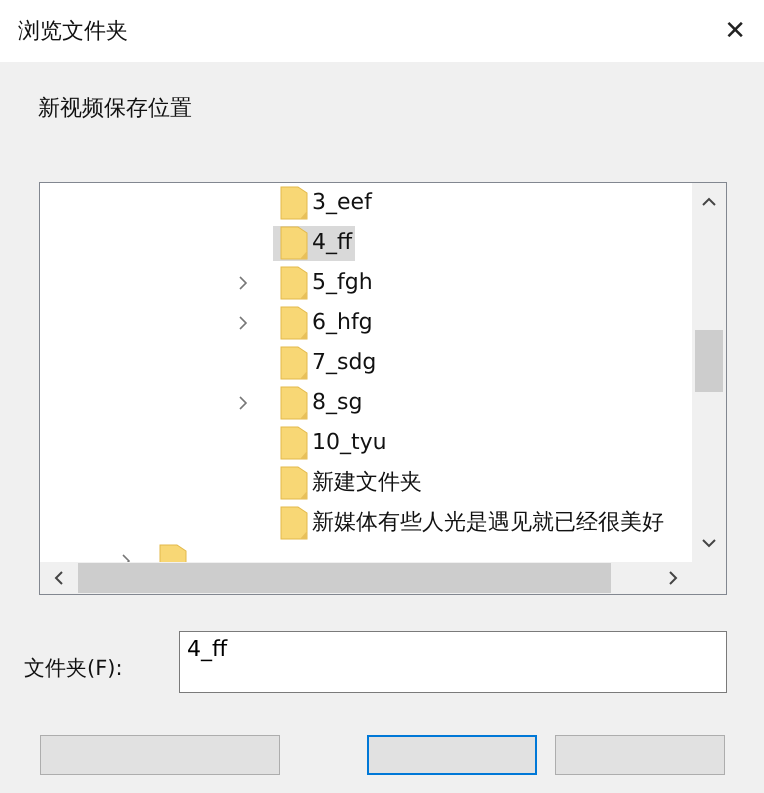 Image resolution: width=764 pixels, height=793 pixels. I want to click on close-button: ✕, so click(735, 31).